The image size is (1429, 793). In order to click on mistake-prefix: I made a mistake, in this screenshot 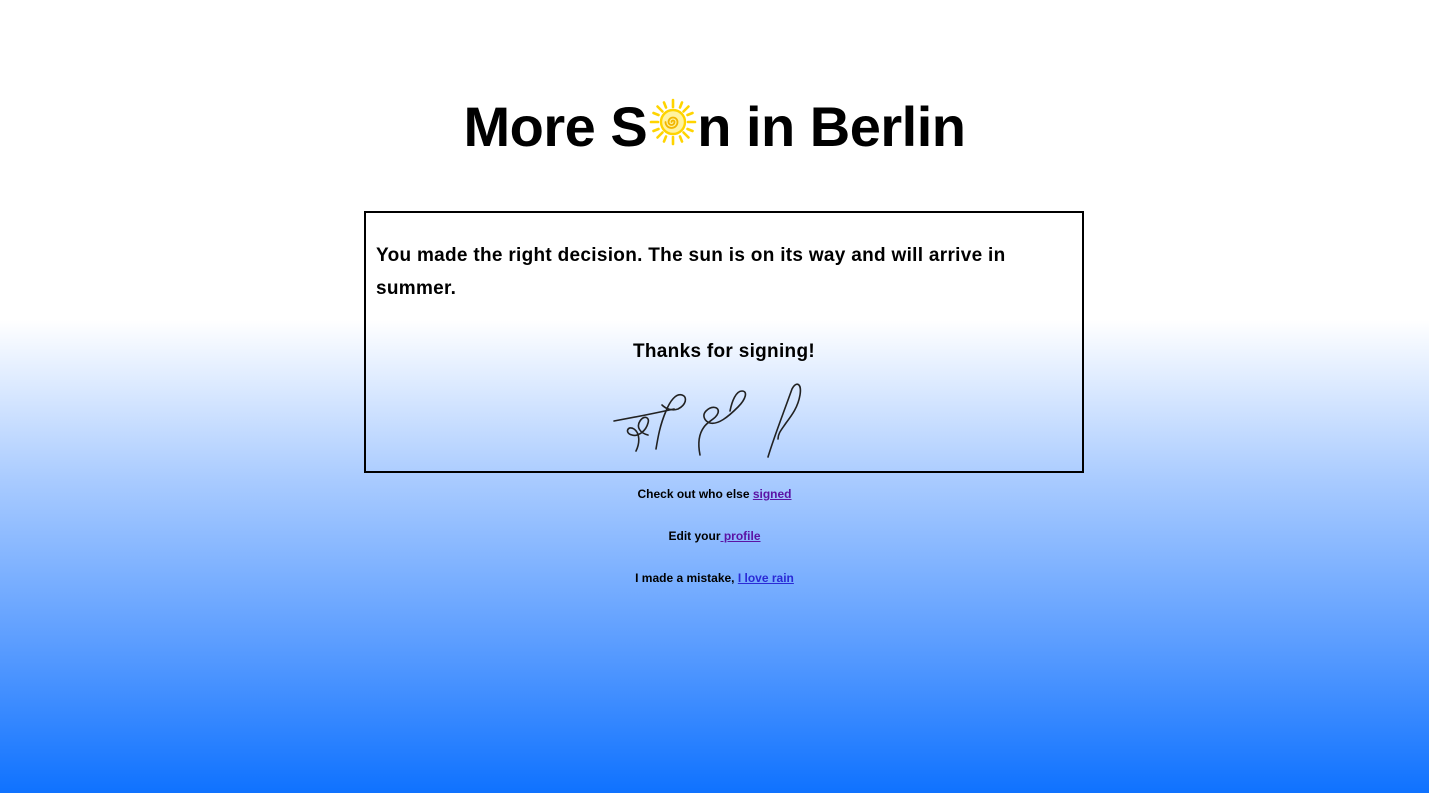, I will do `click(686, 578)`.